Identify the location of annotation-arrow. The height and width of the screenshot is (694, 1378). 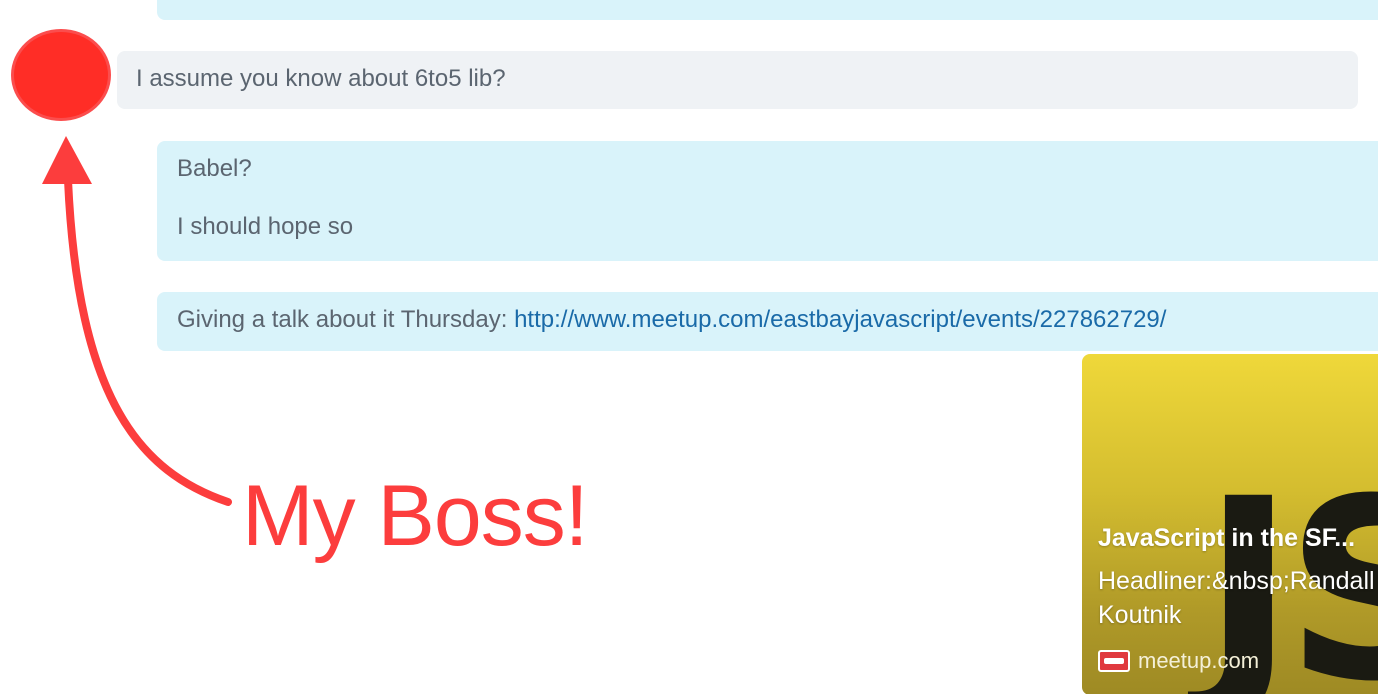
(137, 321).